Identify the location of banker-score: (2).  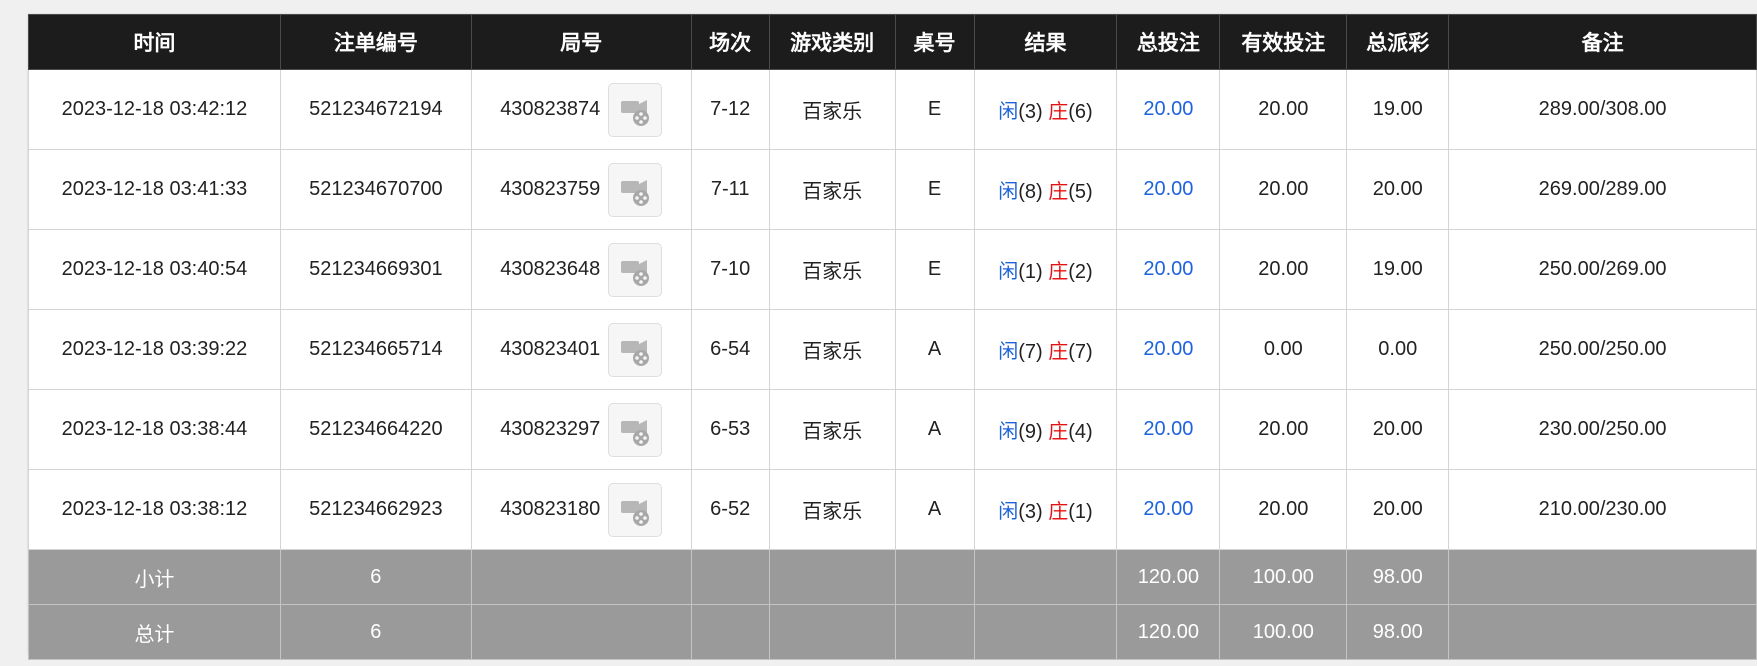
(1080, 272).